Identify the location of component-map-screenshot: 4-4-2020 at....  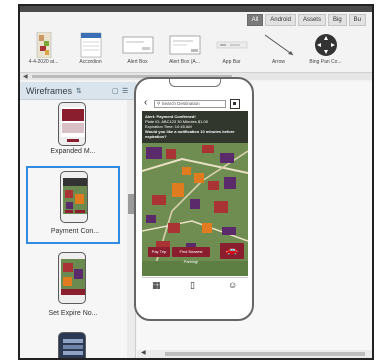
(43, 50).